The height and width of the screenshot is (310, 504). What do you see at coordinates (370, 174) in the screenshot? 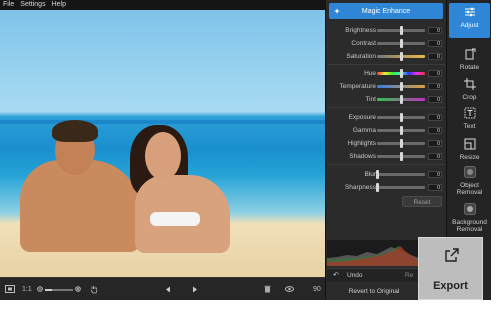
I see `blur-label: Blur` at bounding box center [370, 174].